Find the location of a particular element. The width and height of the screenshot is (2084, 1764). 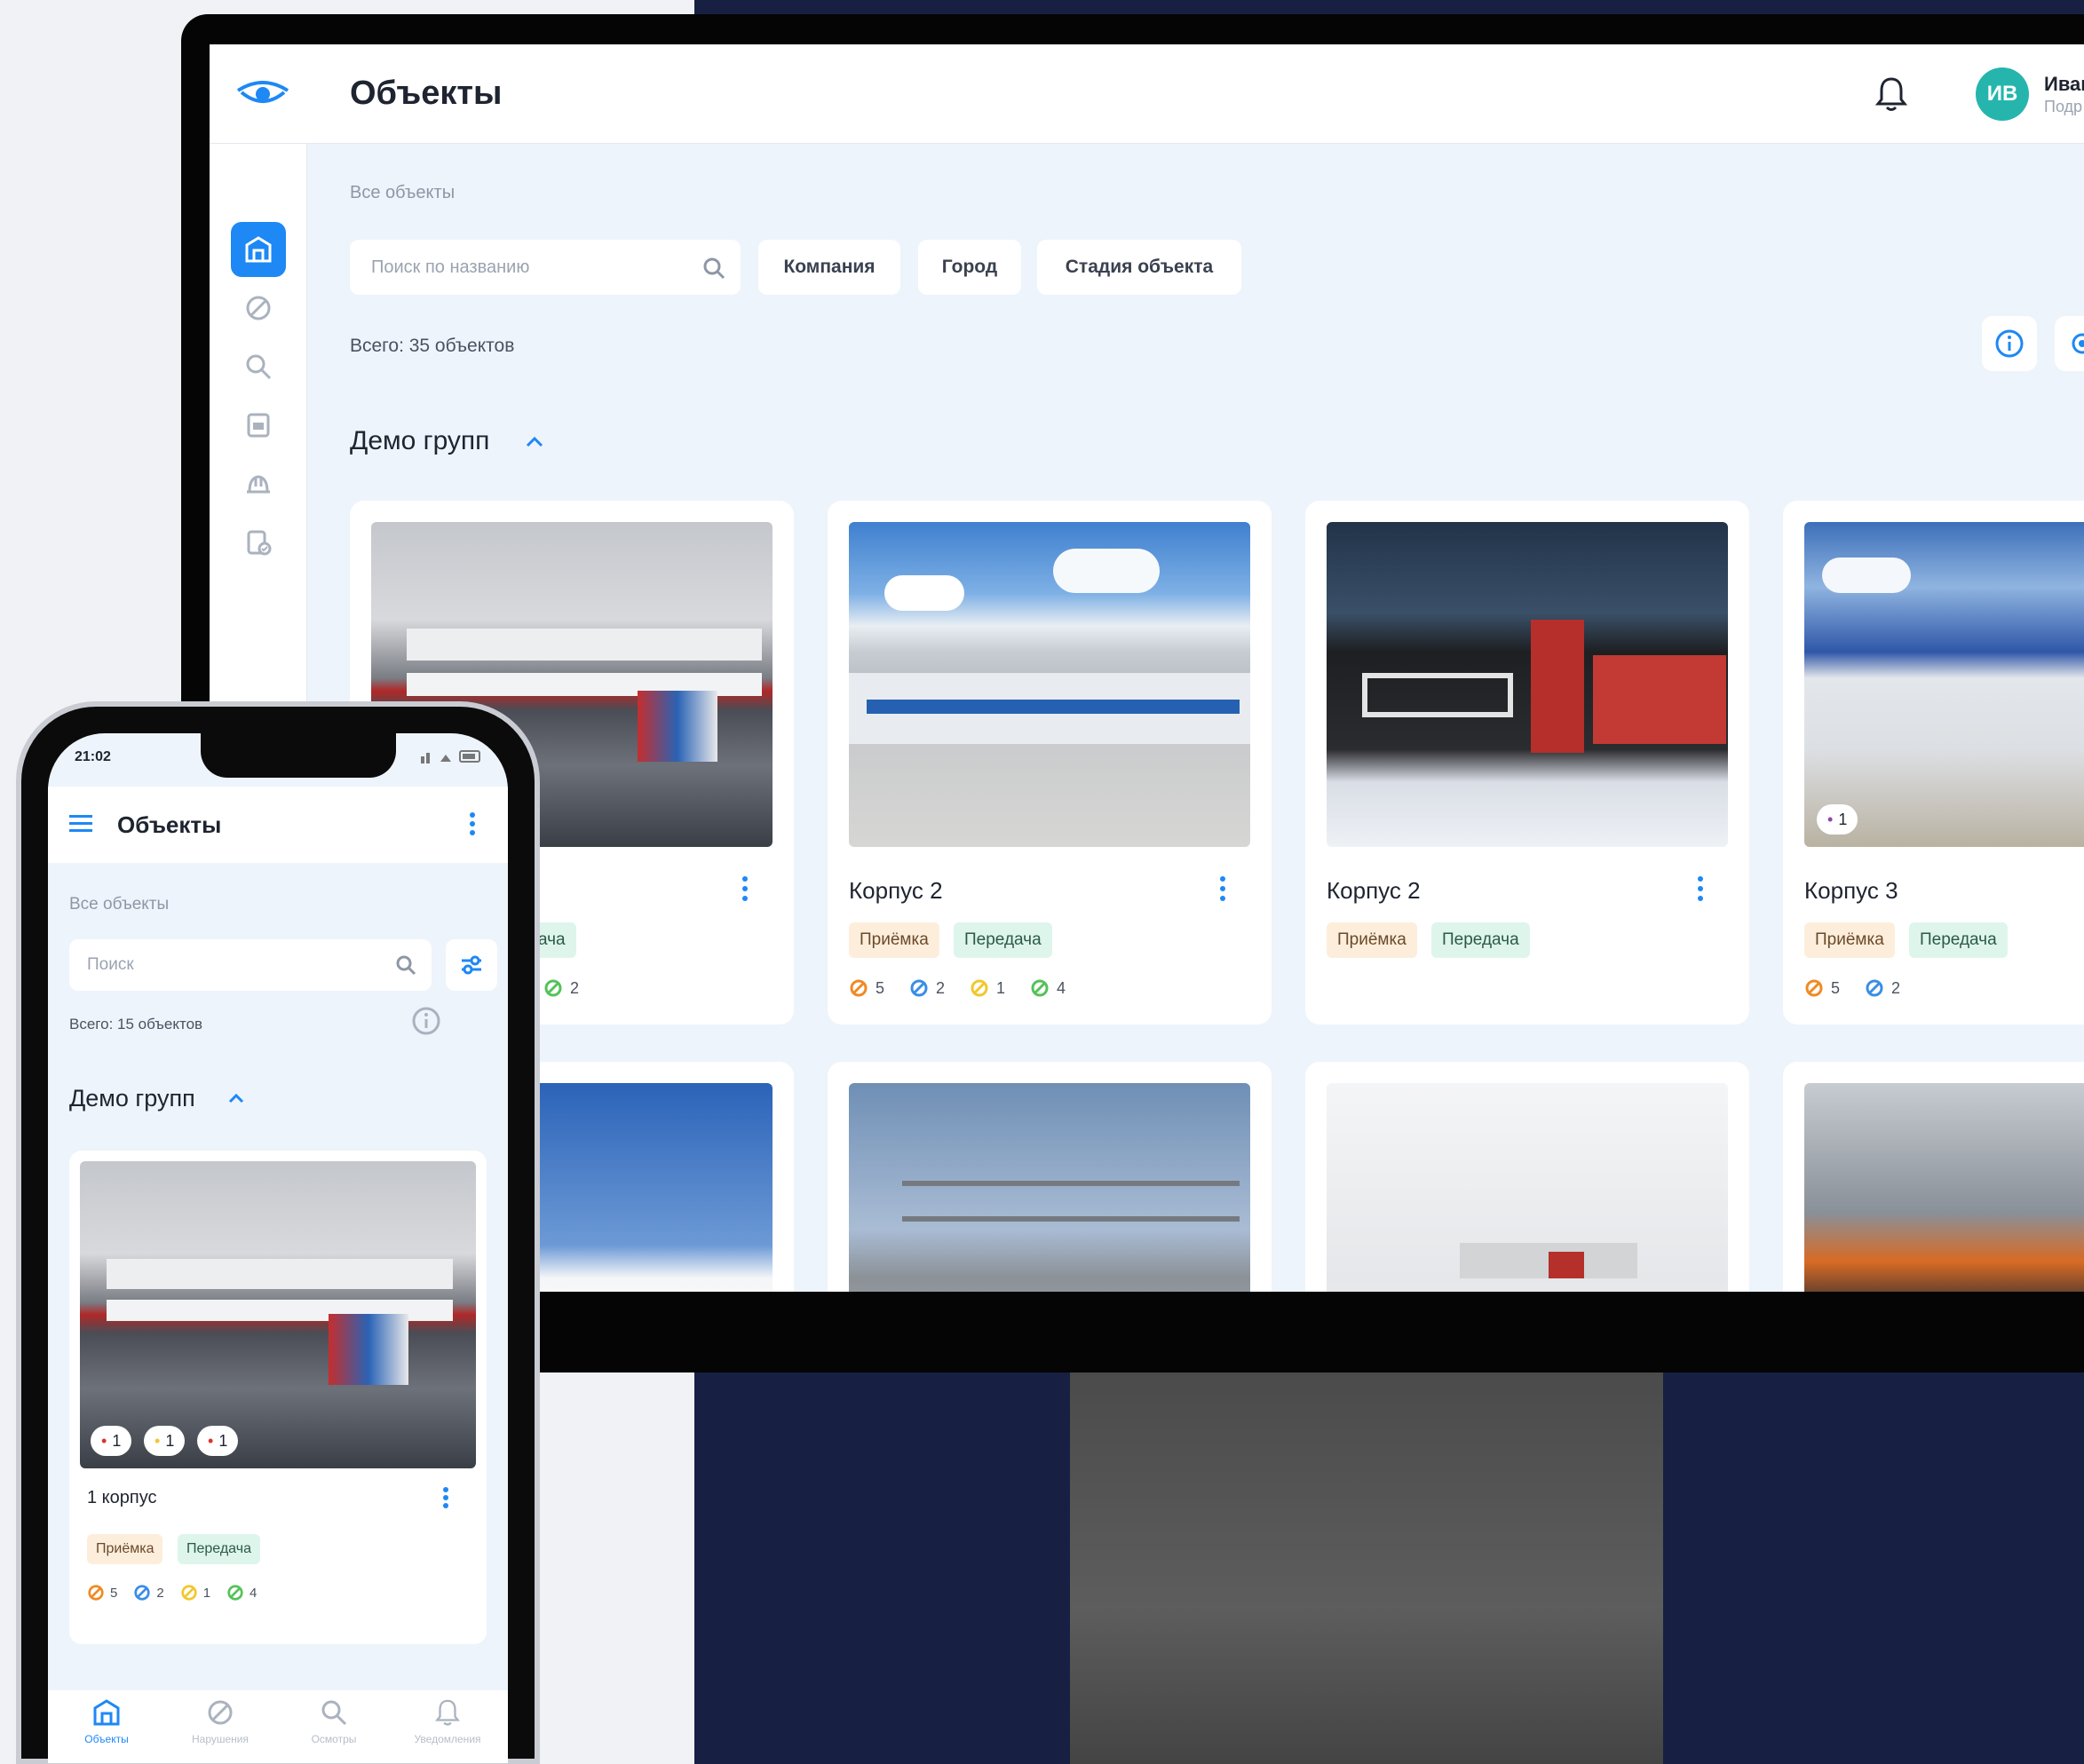

sidebar-item-violations is located at coordinates (258, 308).